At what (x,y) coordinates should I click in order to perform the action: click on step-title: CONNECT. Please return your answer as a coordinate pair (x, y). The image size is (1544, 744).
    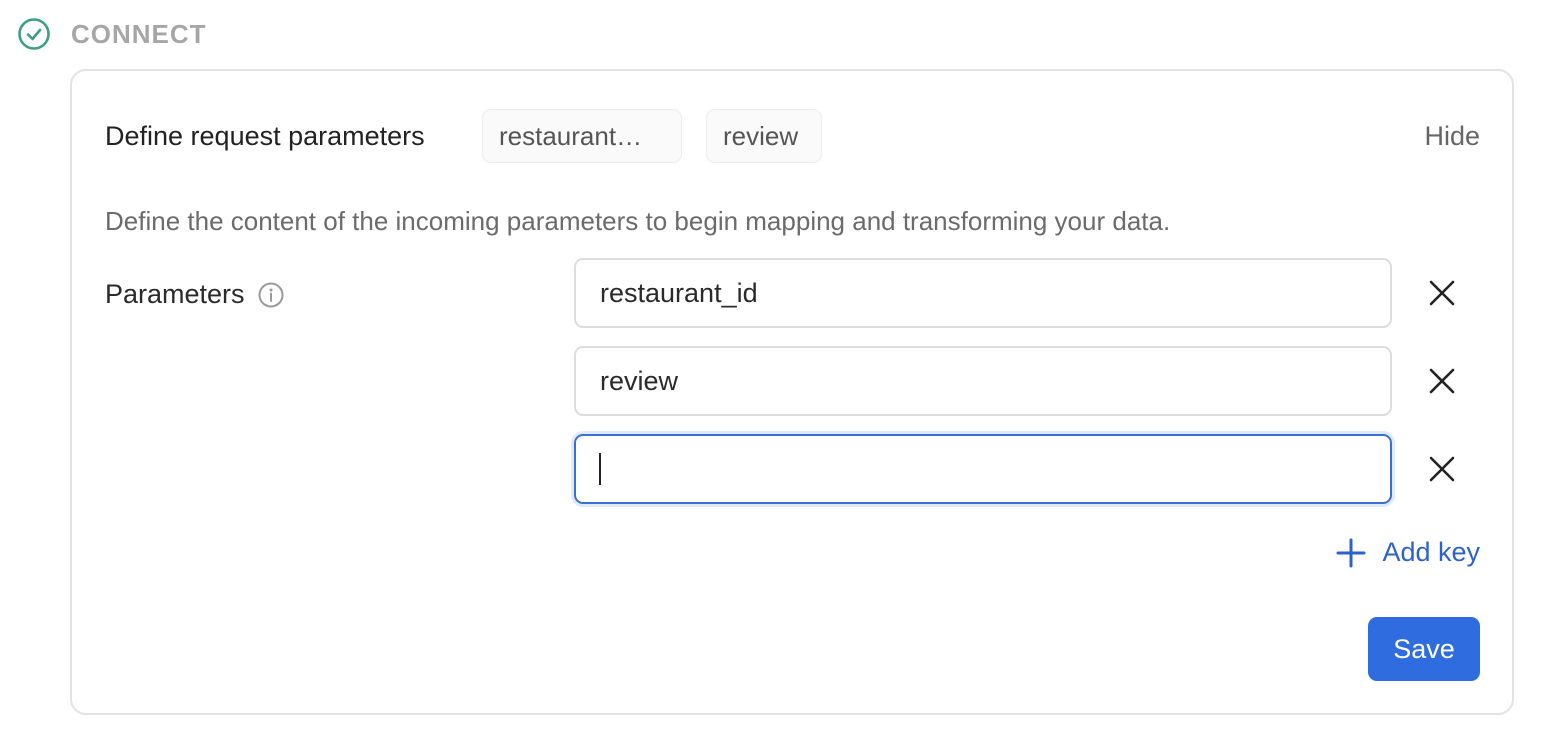
    Looking at the image, I should click on (139, 33).